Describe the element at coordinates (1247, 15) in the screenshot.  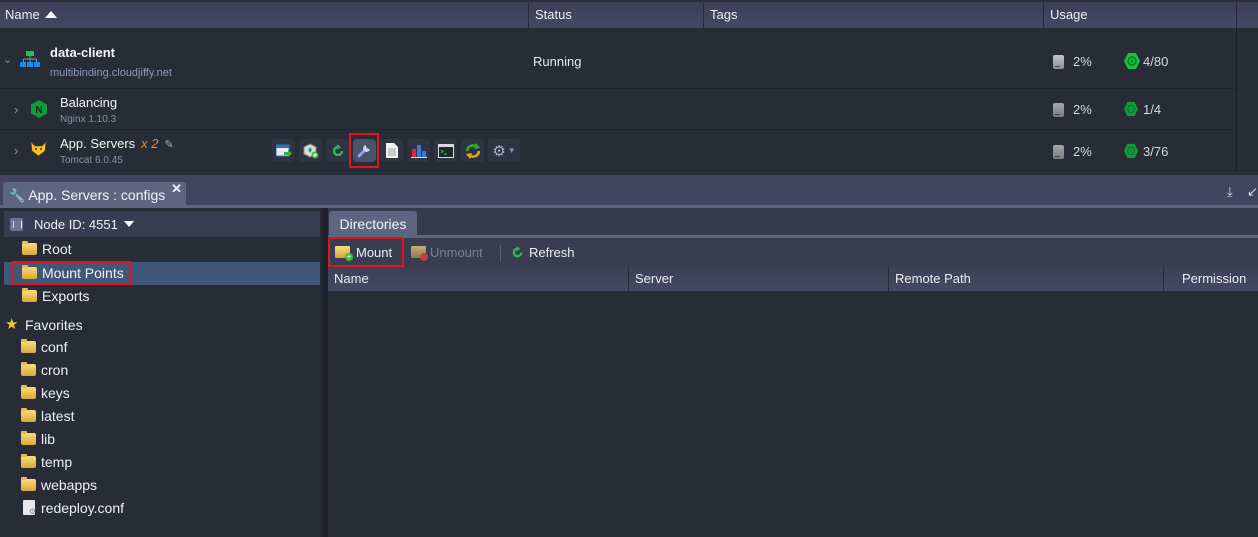
I see `column-header-extra` at that location.